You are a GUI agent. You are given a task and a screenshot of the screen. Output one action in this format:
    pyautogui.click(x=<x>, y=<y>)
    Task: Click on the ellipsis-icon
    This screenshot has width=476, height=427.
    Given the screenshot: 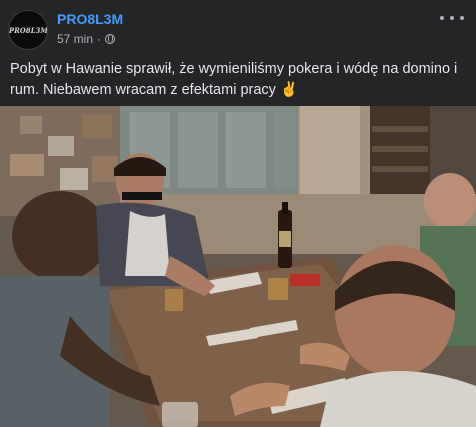 What is the action you would take?
    pyautogui.click(x=442, y=18)
    